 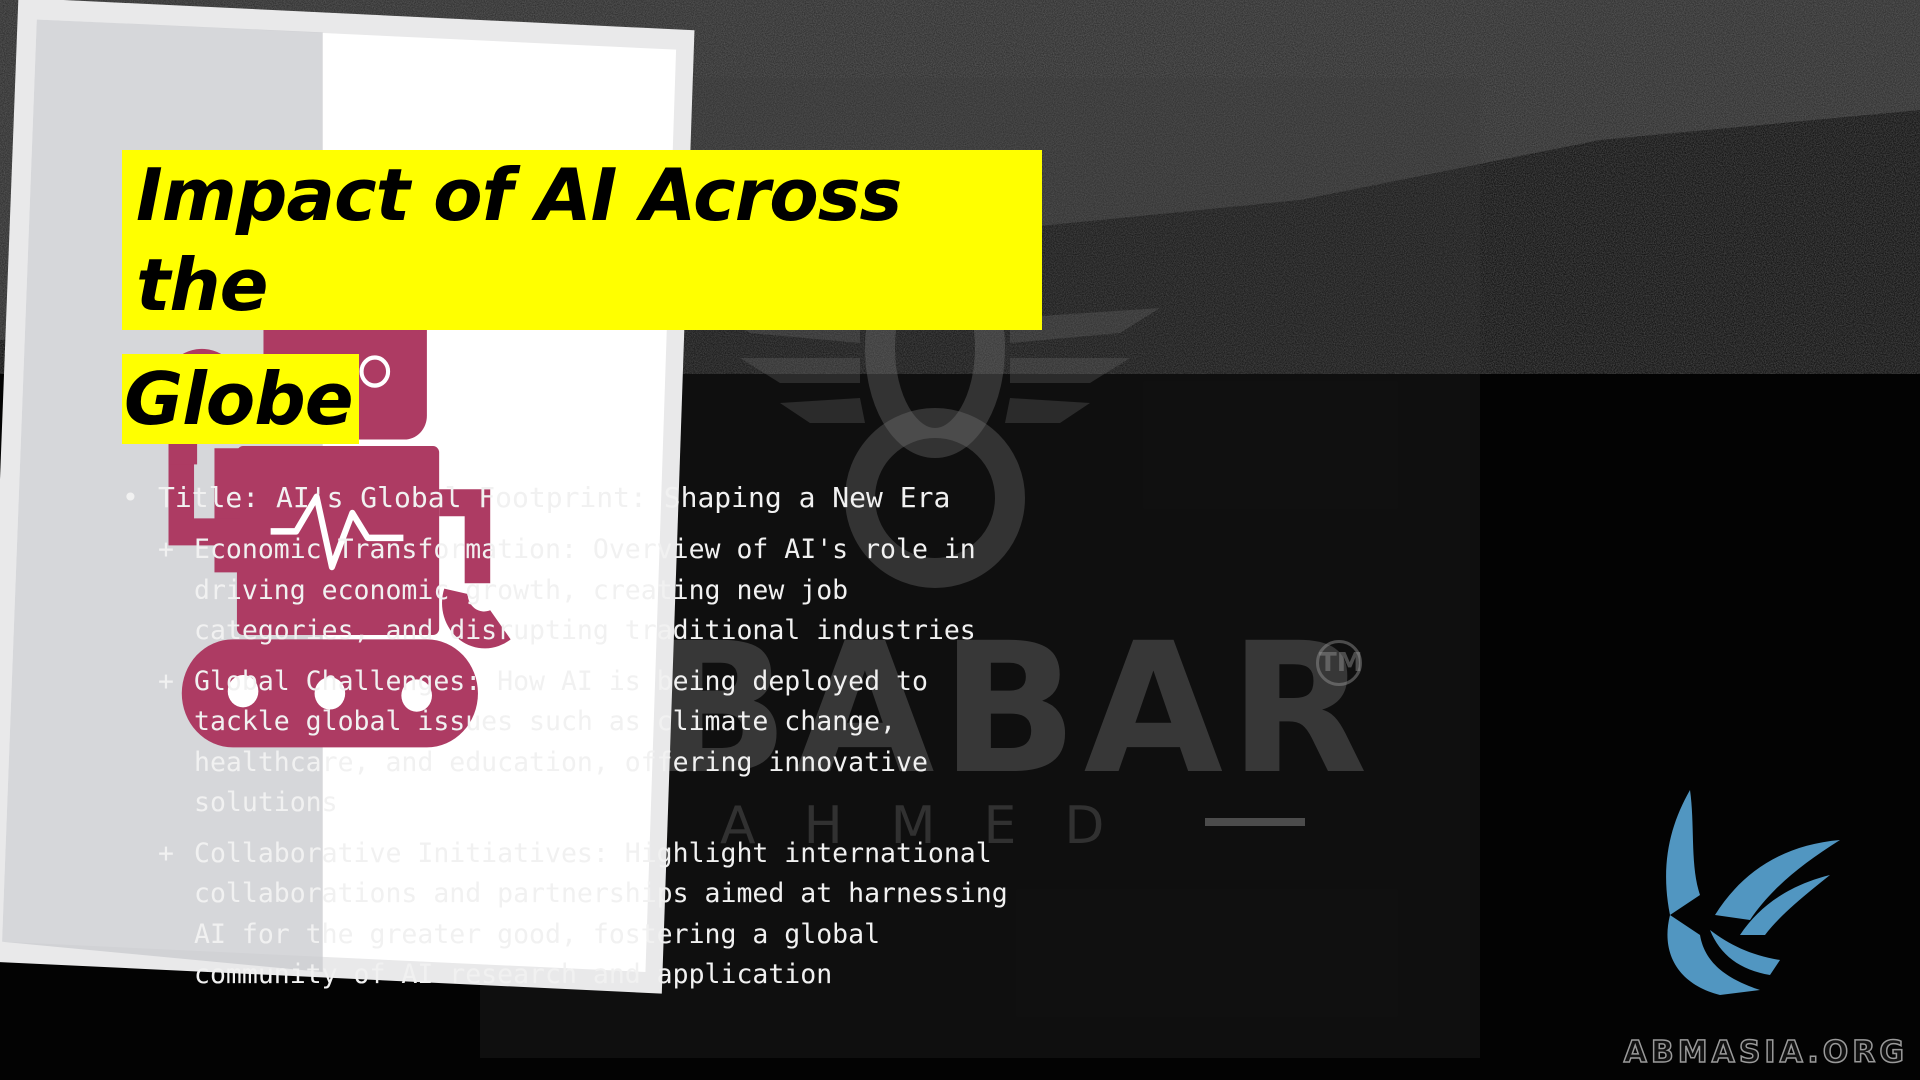 I want to click on title-line-1: Impact of AI Across the, so click(x=582, y=240).